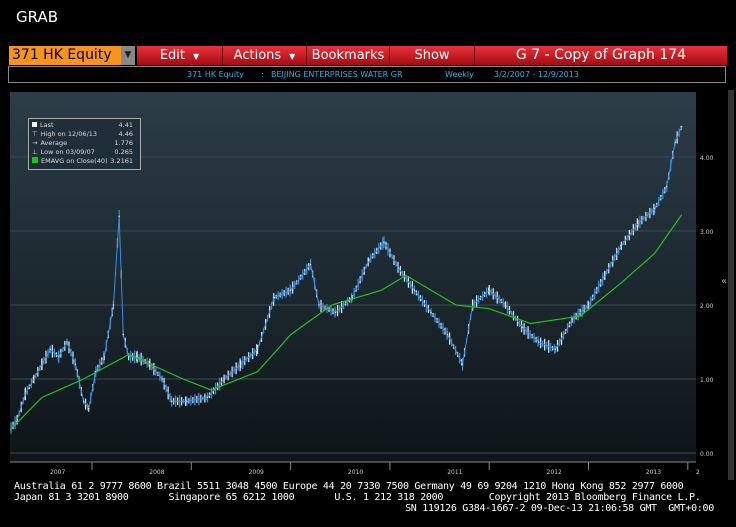 This screenshot has width=736, height=527. What do you see at coordinates (601, 55) in the screenshot?
I see `graph-title: G 7 - Copy of Graph 174` at bounding box center [601, 55].